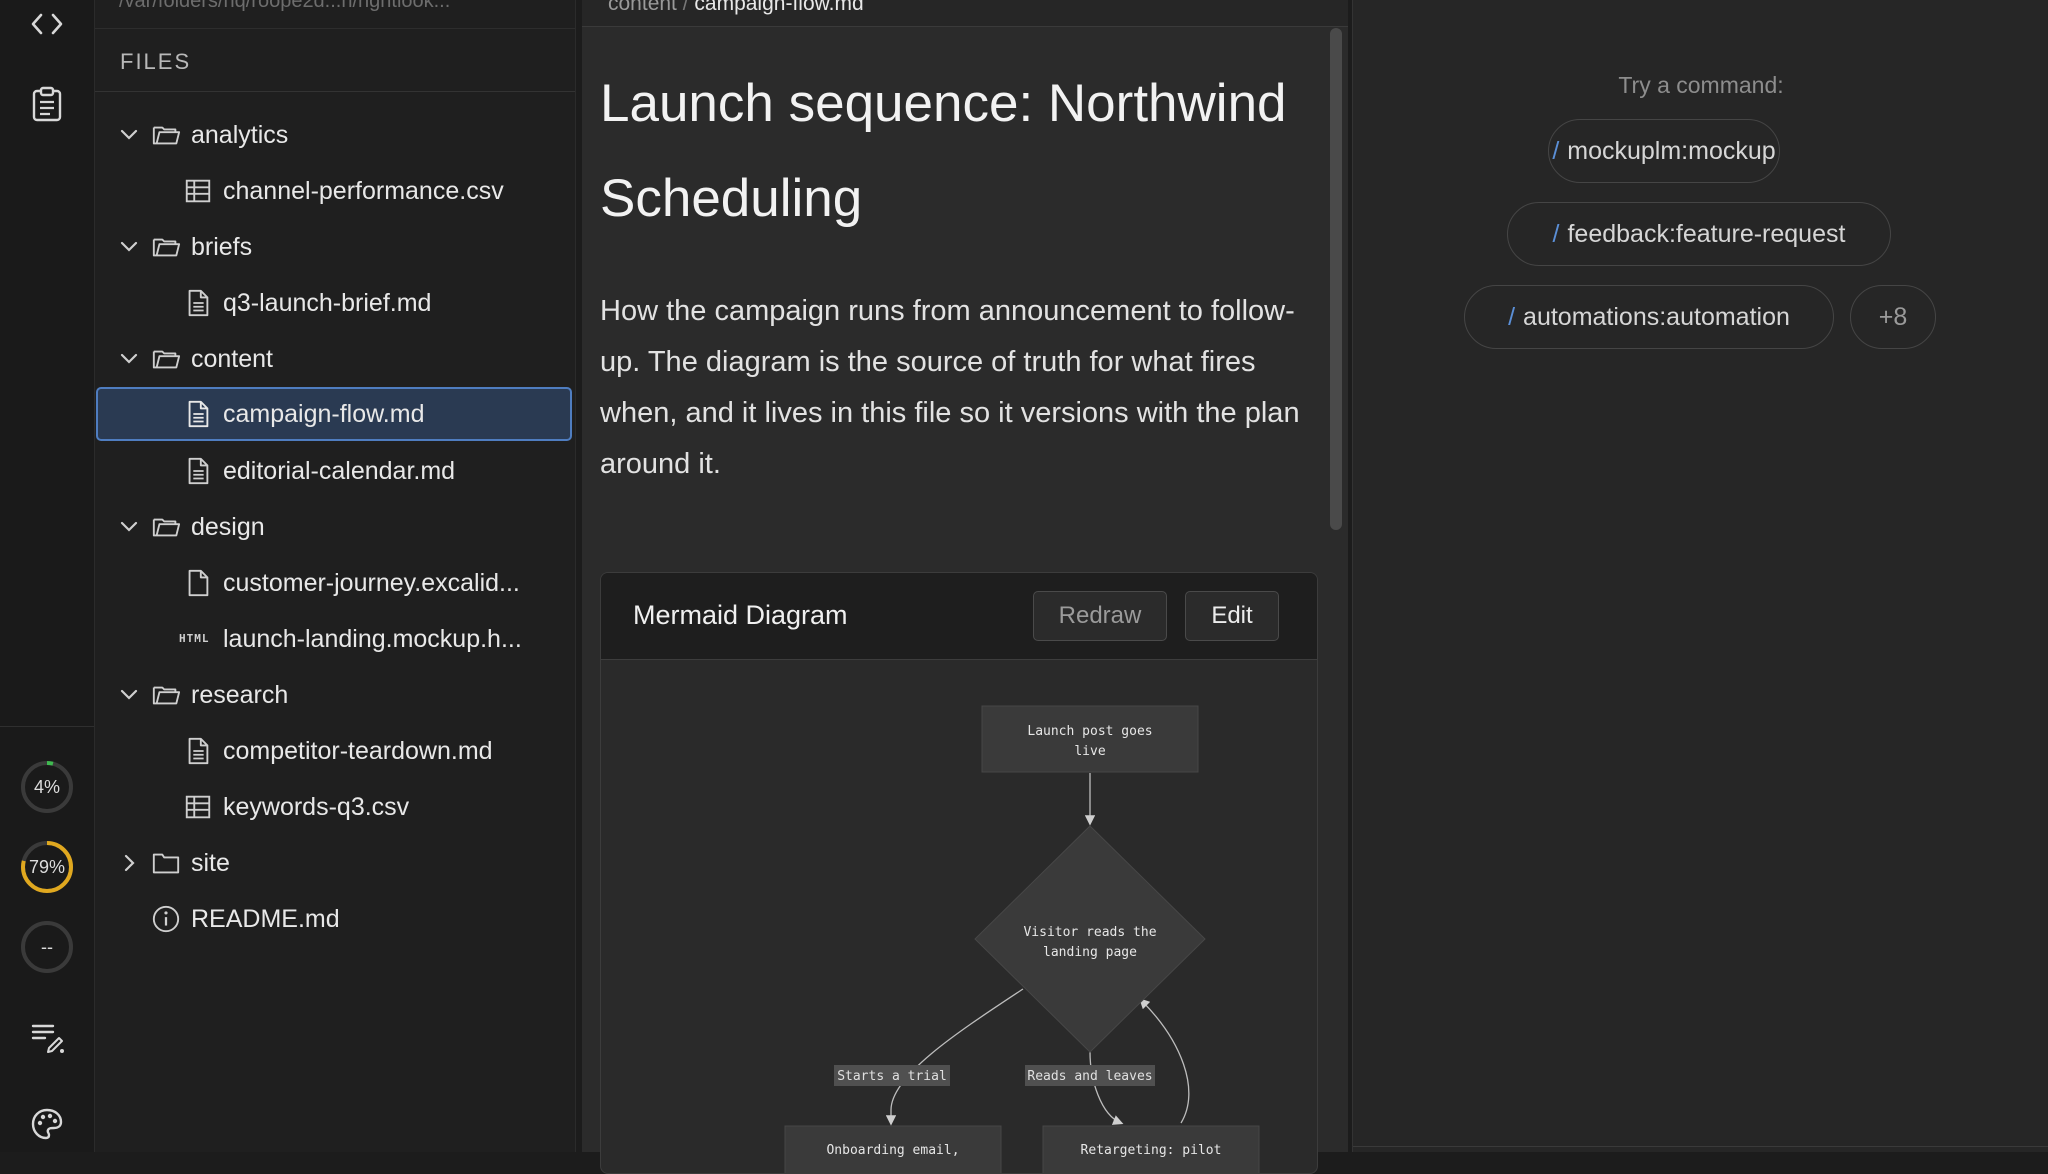 This screenshot has width=2048, height=1174. I want to click on tree-folder-analytics: analytics, so click(334, 135).